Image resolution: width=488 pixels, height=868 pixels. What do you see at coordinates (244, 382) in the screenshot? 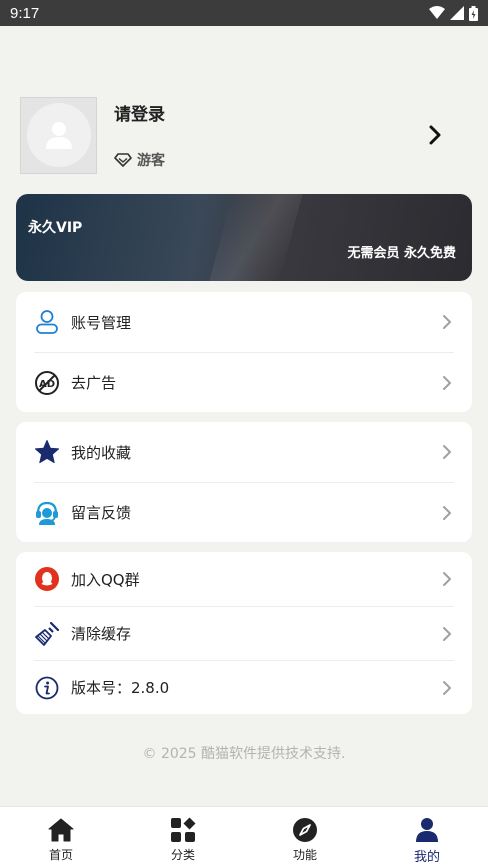
I see `menu-item-remove-ads: AD 去广告` at bounding box center [244, 382].